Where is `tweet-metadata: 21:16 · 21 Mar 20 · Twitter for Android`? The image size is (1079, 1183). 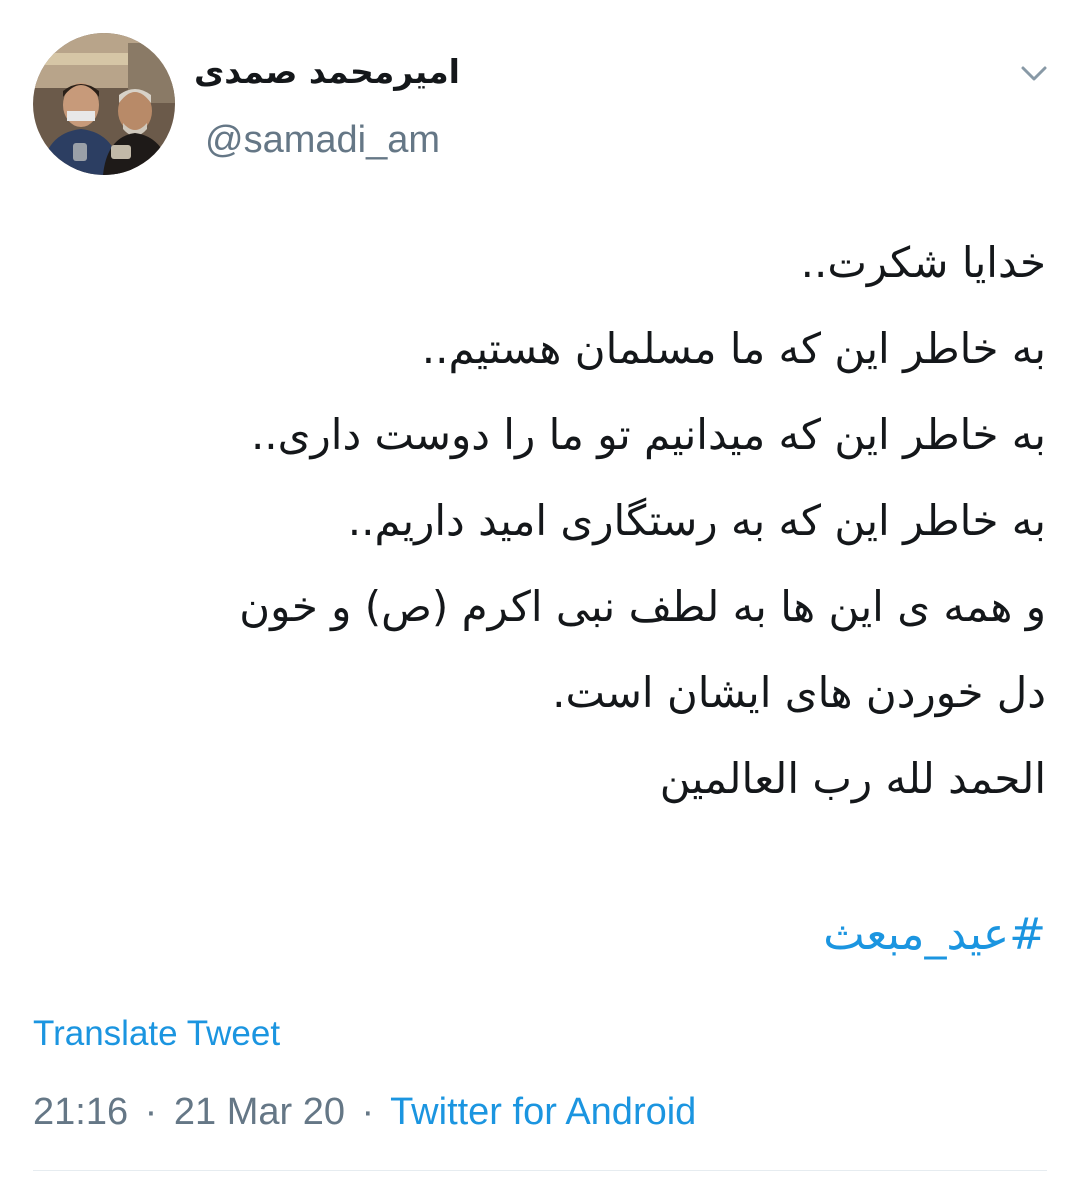 tweet-metadata: 21:16 · 21 Mar 20 · Twitter for Android is located at coordinates (364, 1112).